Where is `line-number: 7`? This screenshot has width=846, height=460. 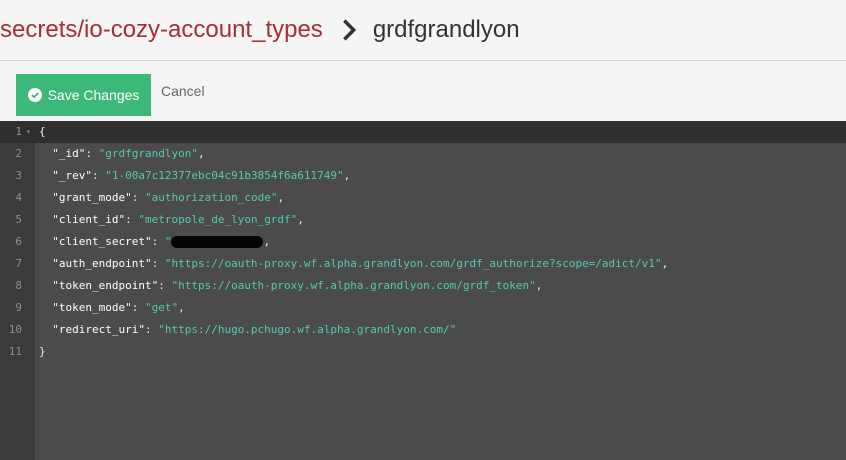
line-number: 7 is located at coordinates (18, 263).